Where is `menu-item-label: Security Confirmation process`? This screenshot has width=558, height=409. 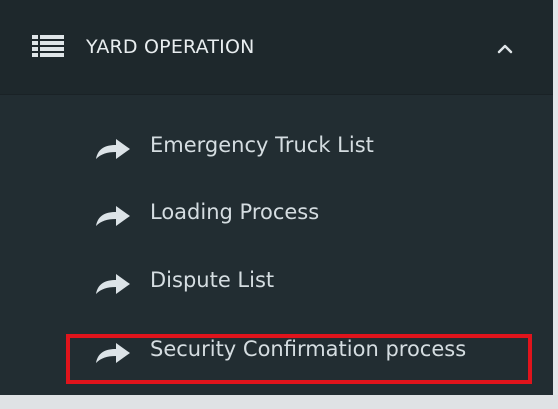 menu-item-label: Security Confirmation process is located at coordinates (308, 349).